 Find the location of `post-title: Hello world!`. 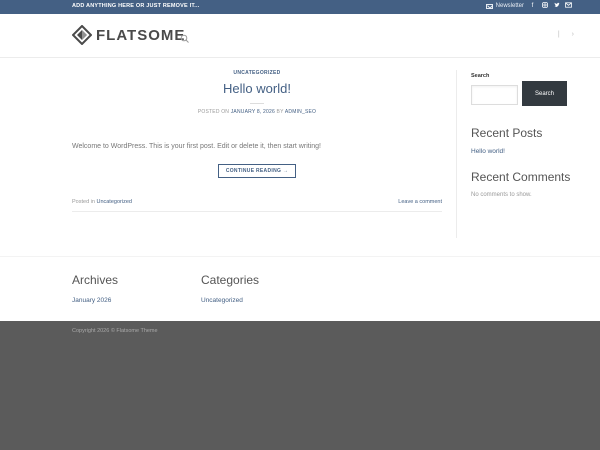

post-title: Hello world! is located at coordinates (257, 88).